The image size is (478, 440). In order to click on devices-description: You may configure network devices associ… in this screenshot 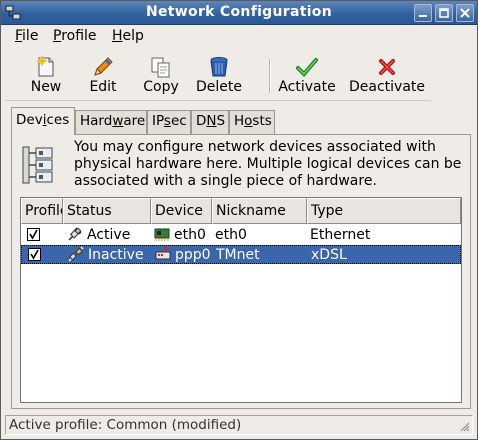, I will do `click(268, 164)`.